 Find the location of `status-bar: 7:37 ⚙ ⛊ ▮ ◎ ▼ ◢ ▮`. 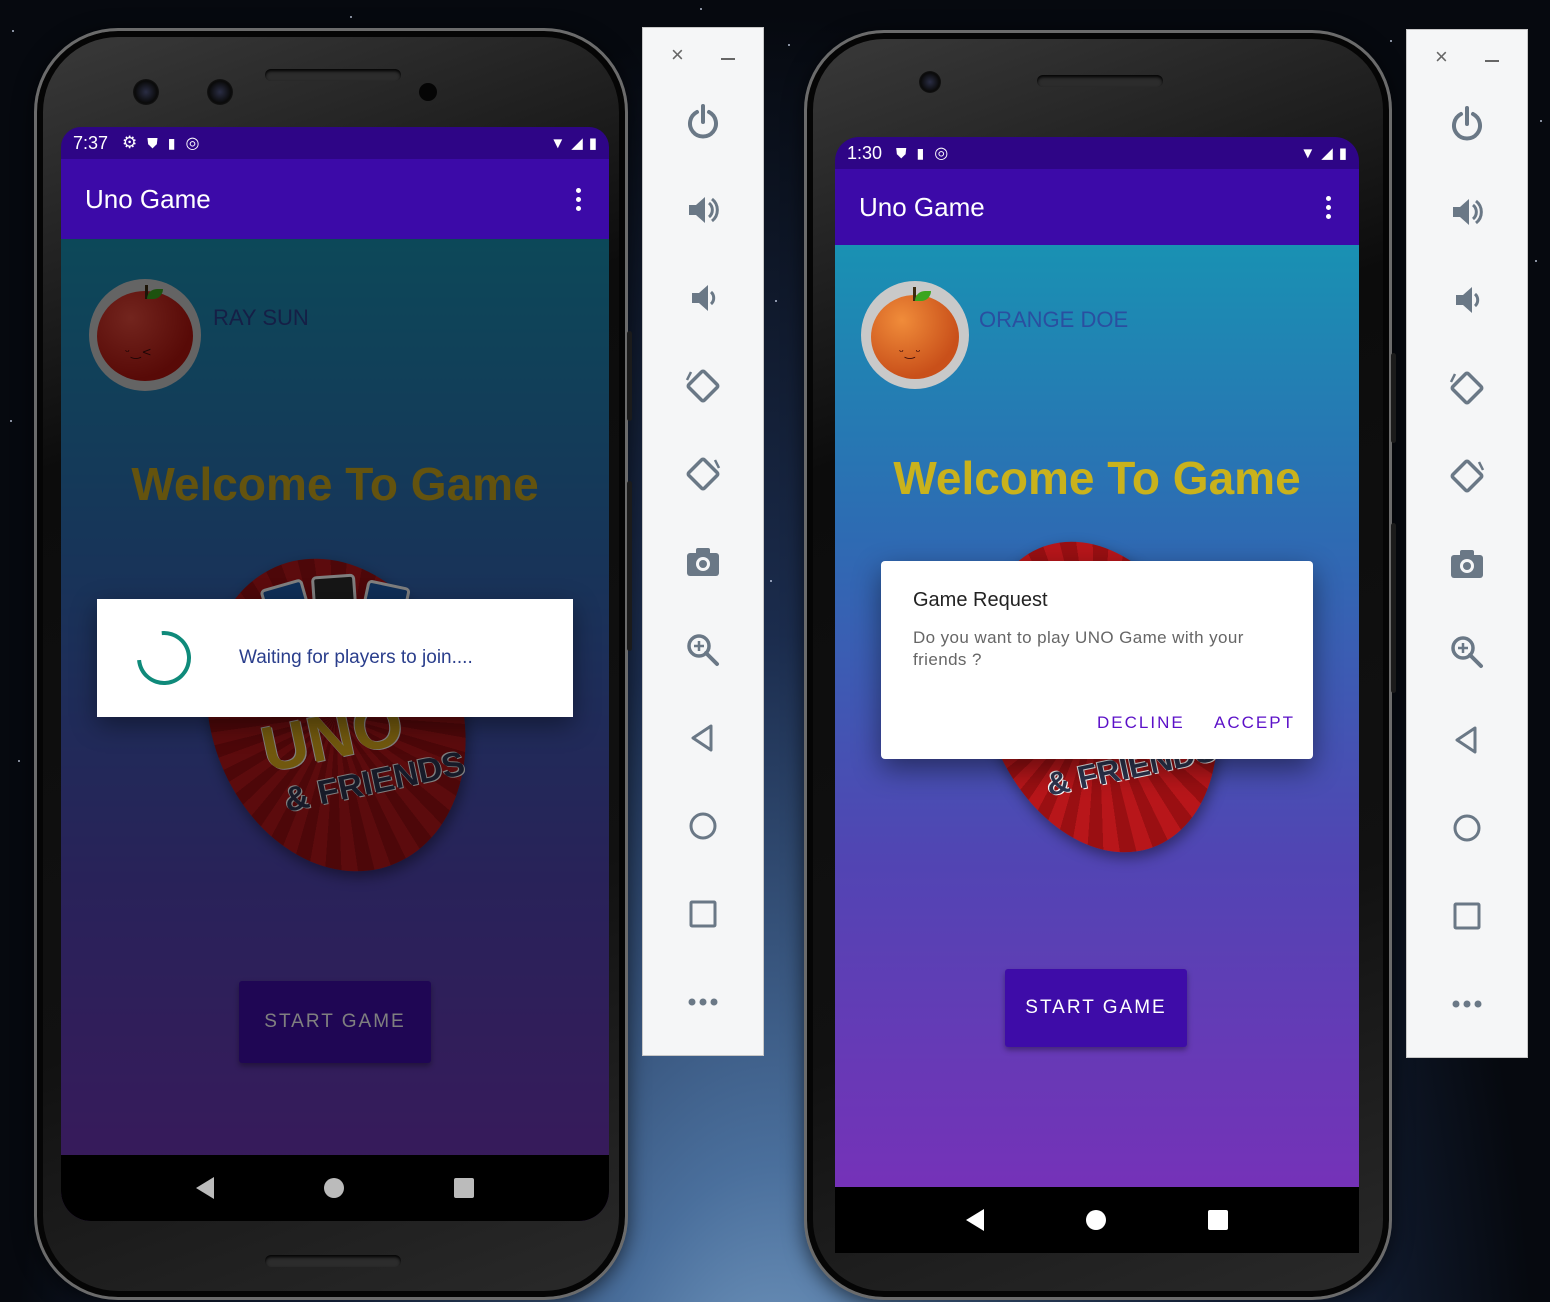

status-bar: 7:37 ⚙ ⛊ ▮ ◎ ▼ ◢ ▮ is located at coordinates (335, 143).